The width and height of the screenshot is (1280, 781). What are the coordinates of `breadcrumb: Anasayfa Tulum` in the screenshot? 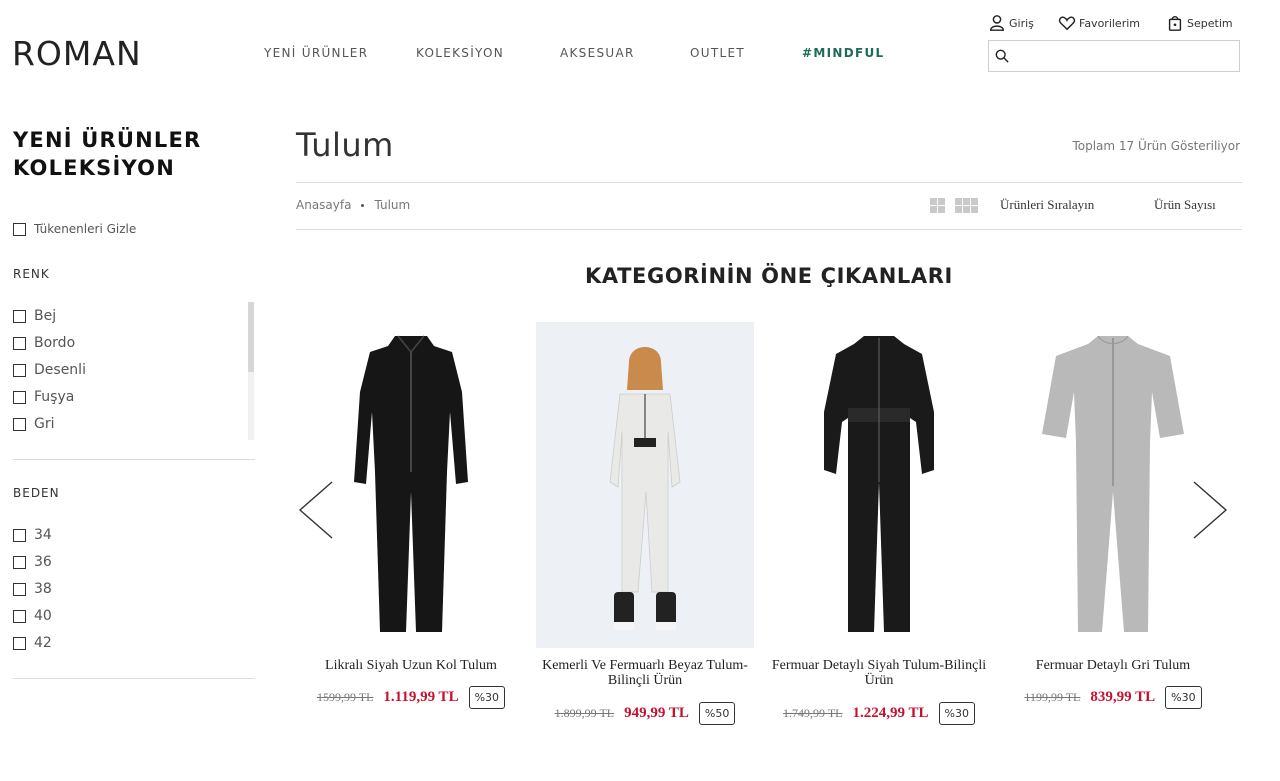 It's located at (353, 205).